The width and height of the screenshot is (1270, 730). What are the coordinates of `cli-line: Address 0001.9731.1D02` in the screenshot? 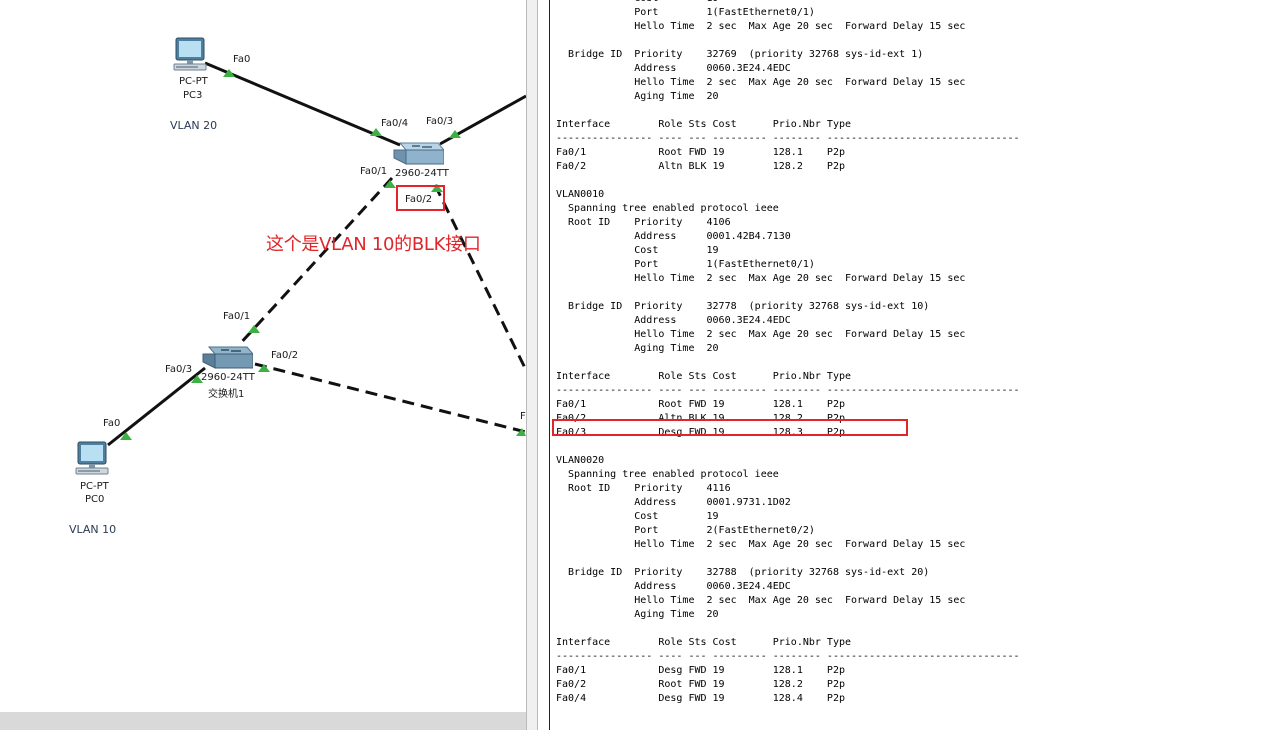 It's located at (673, 502).